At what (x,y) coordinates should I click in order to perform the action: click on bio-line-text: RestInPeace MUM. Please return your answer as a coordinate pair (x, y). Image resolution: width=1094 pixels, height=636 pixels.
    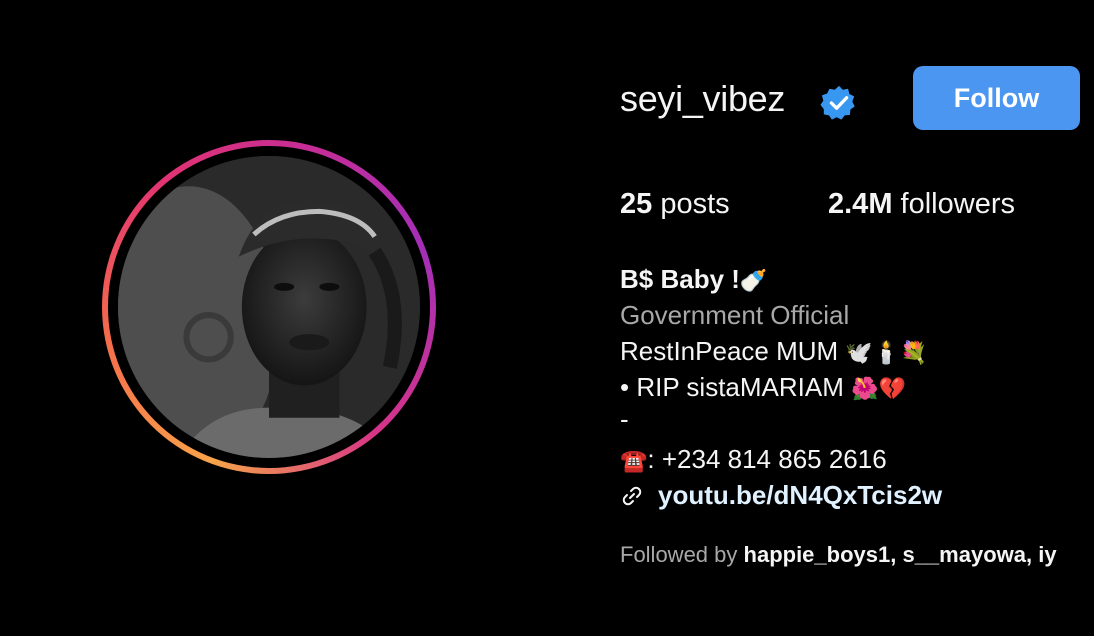
    Looking at the image, I should click on (733, 351).